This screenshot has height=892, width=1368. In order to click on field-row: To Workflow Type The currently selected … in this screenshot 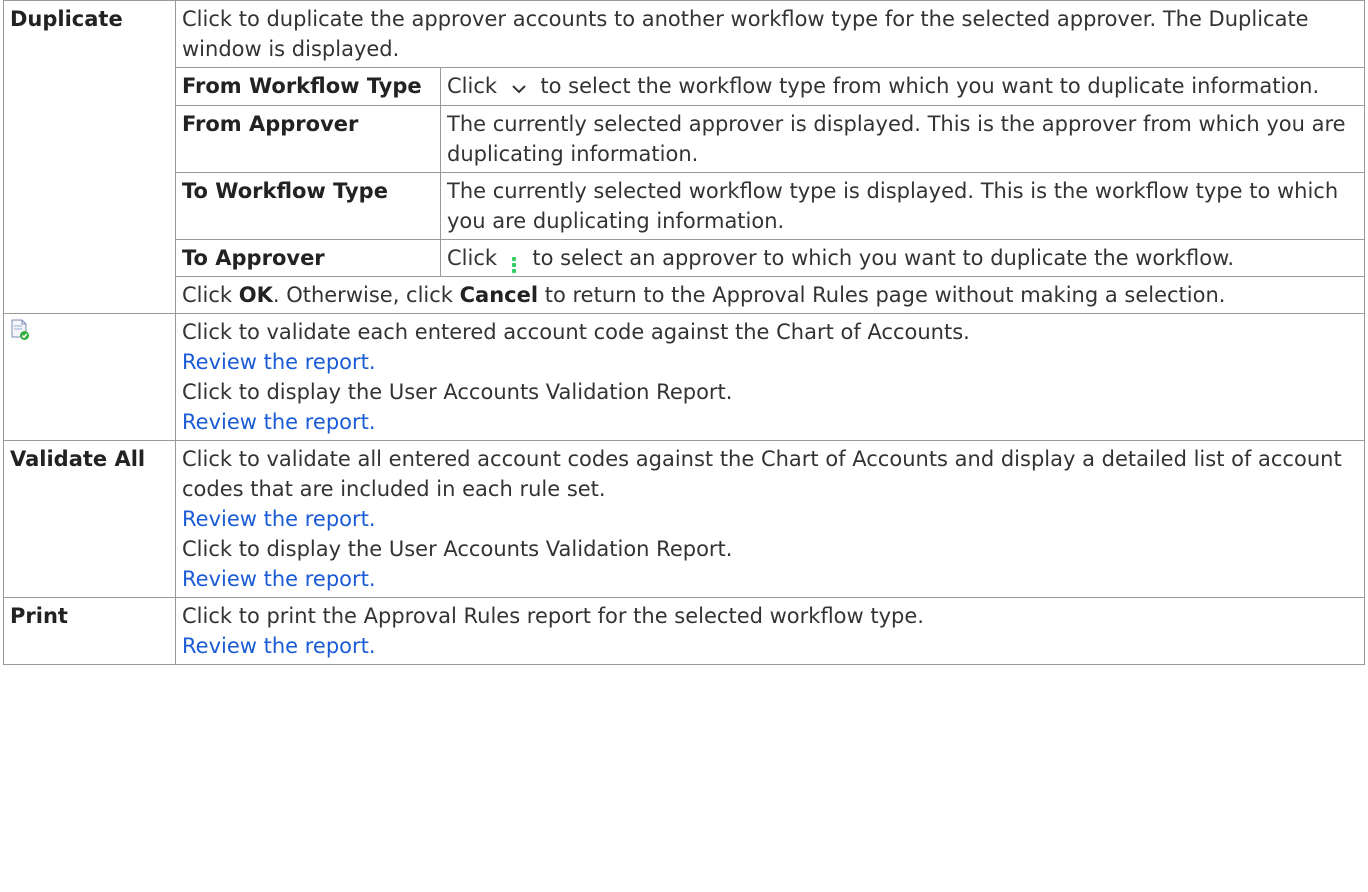, I will do `click(770, 206)`.